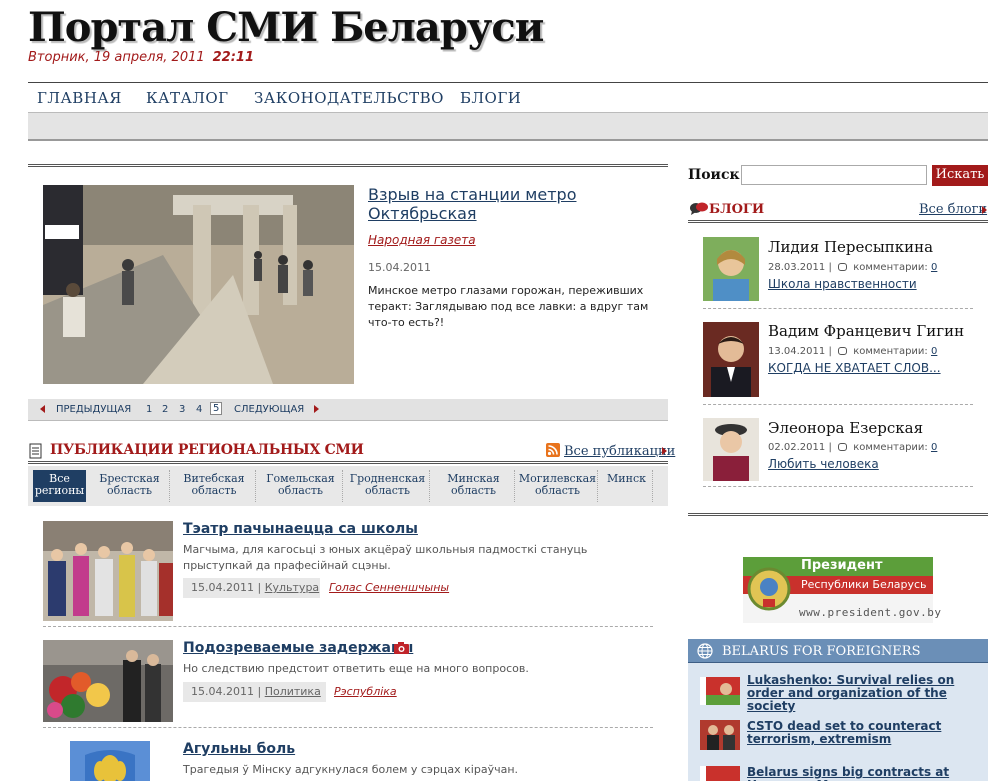  I want to click on blog-meta: 28.03.2011 | комментарии: 0, so click(853, 267).